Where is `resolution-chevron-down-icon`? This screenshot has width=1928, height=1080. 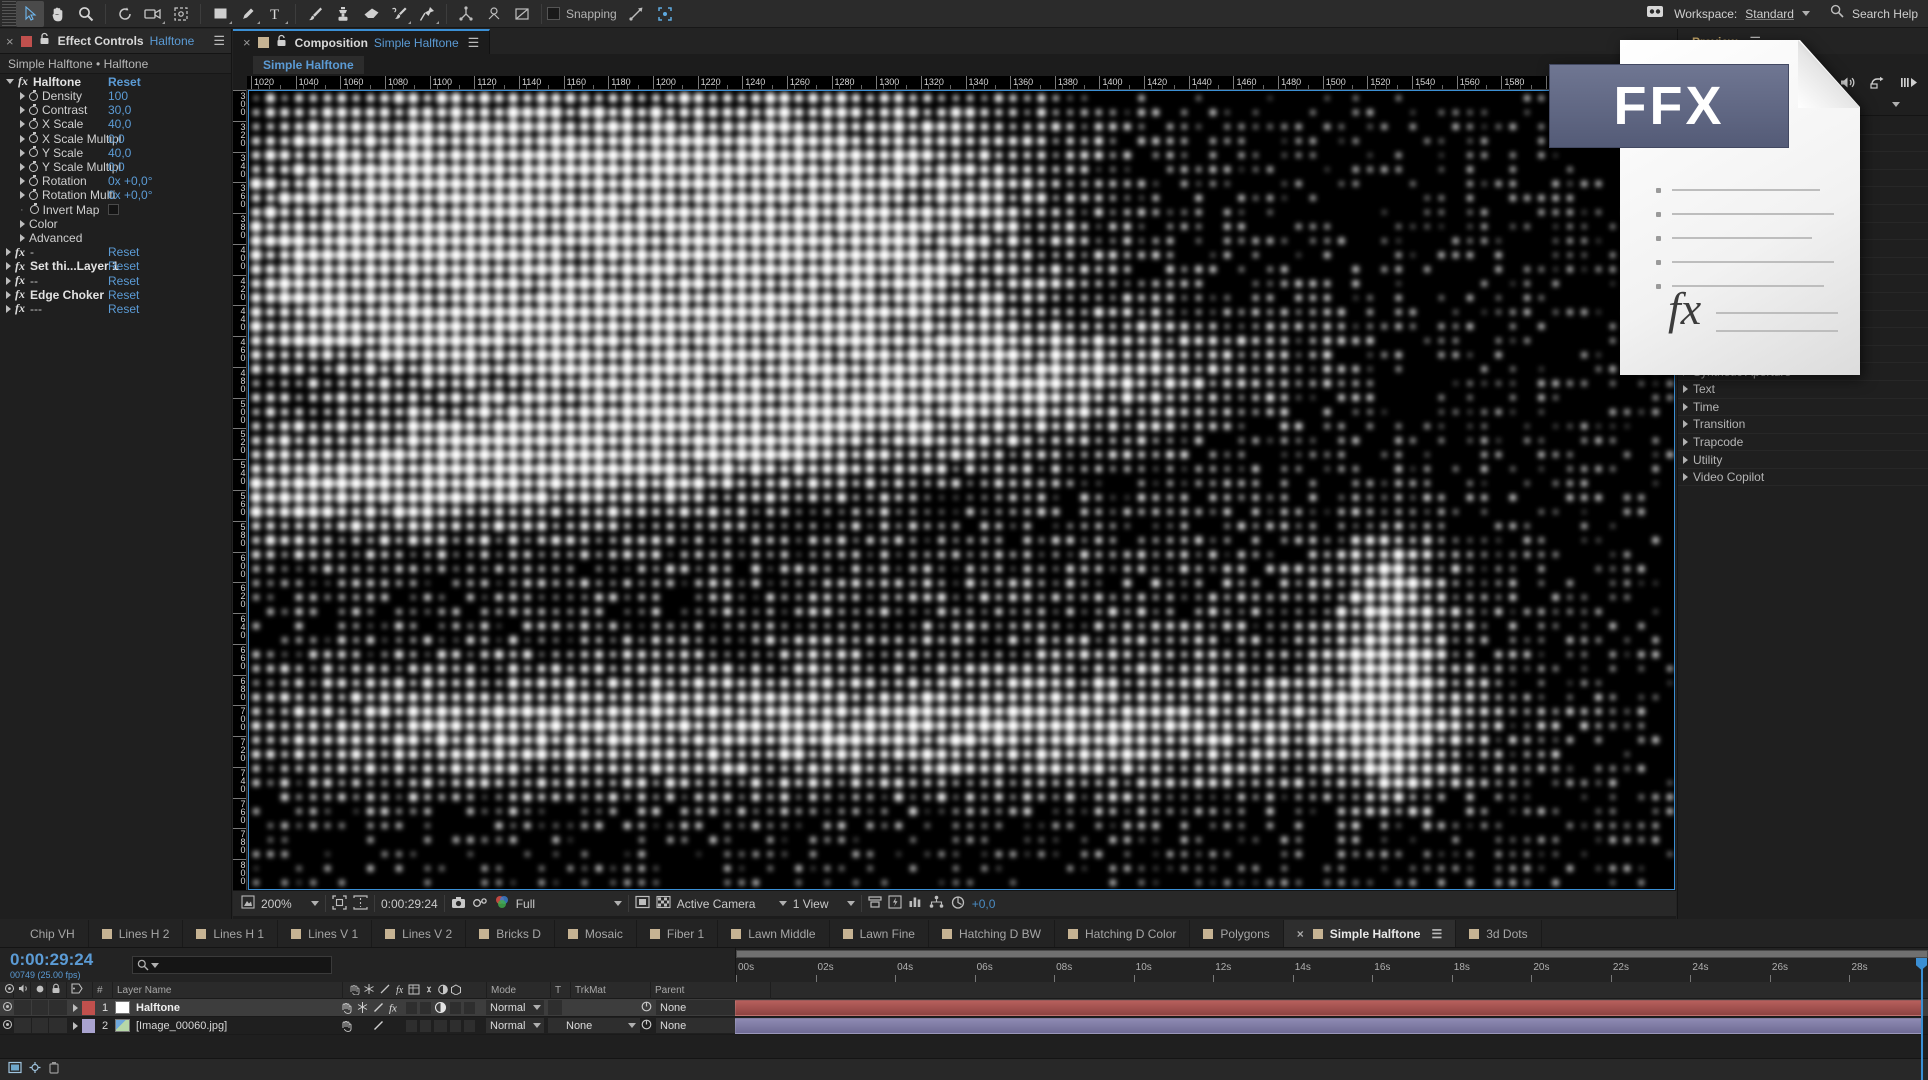 resolution-chevron-down-icon is located at coordinates (617, 903).